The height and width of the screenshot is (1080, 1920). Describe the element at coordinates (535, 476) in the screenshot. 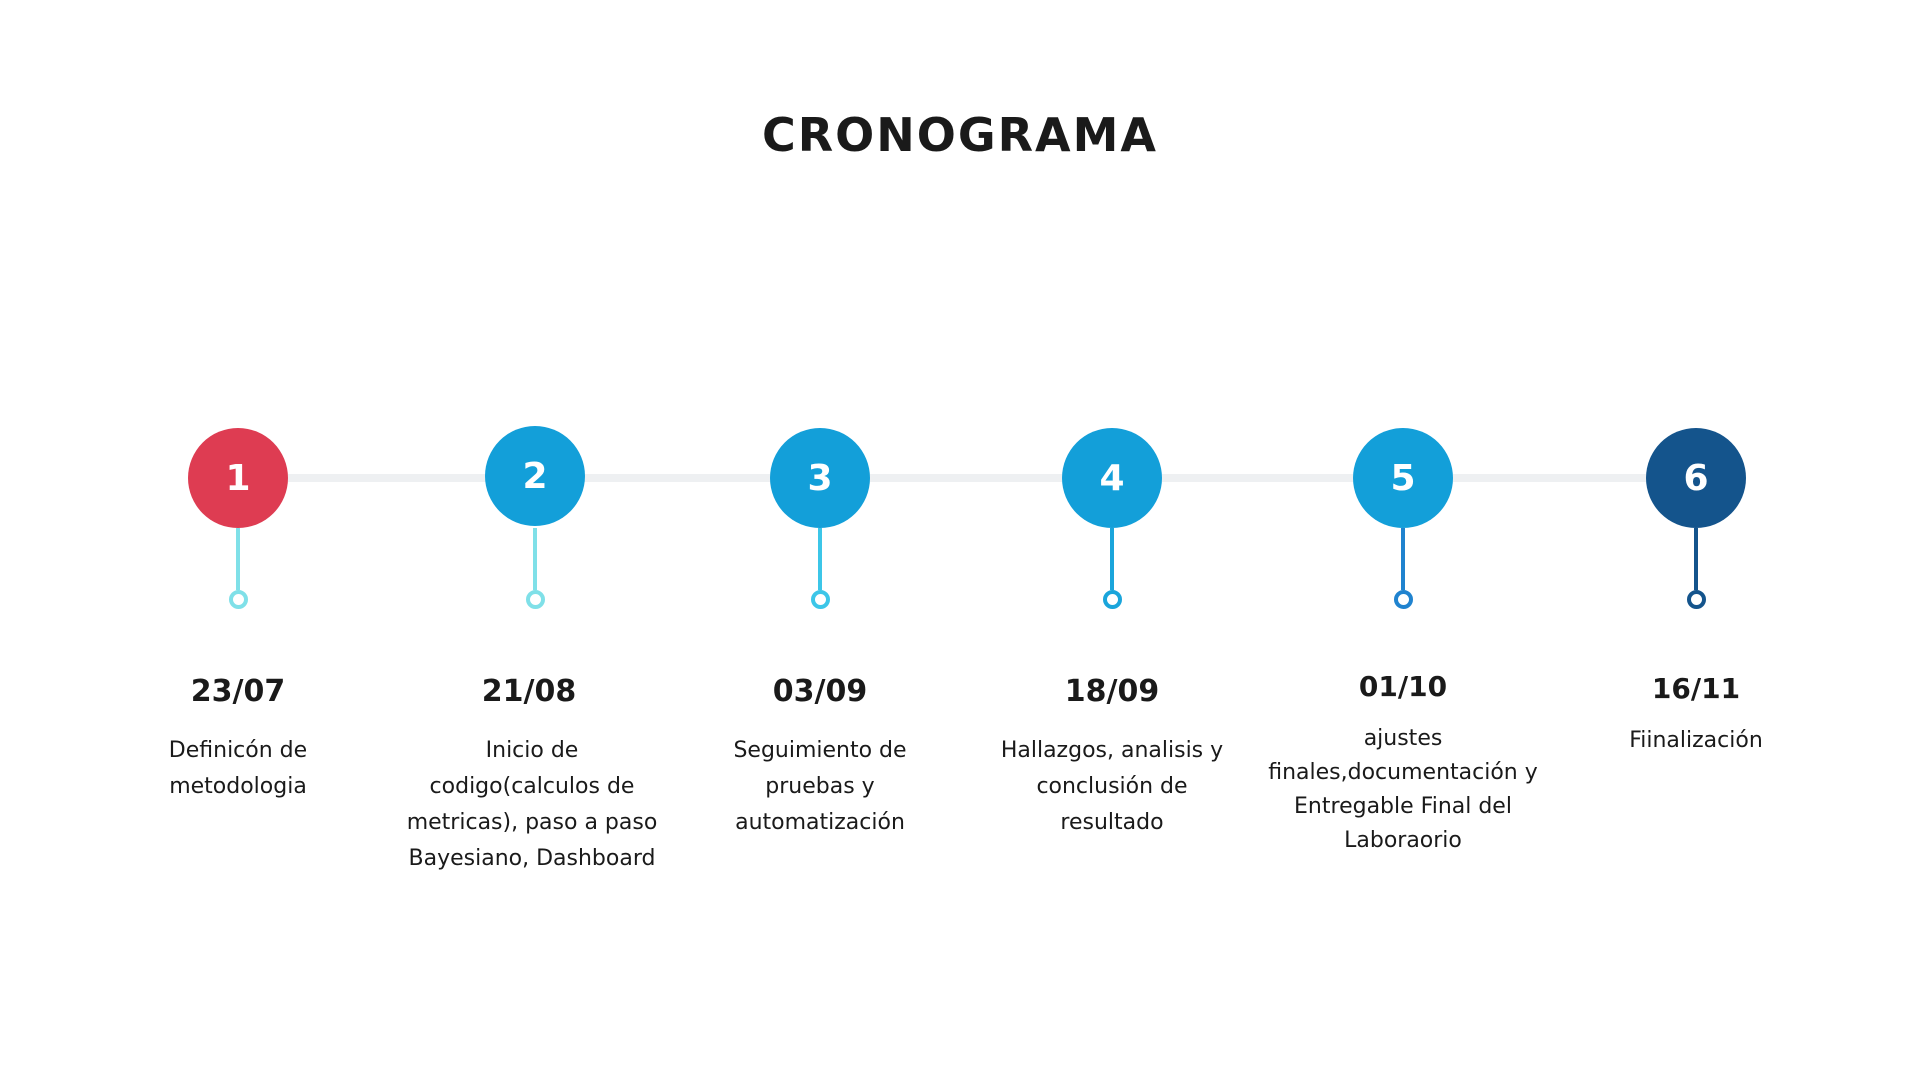

I see `milestone-node: 2` at that location.